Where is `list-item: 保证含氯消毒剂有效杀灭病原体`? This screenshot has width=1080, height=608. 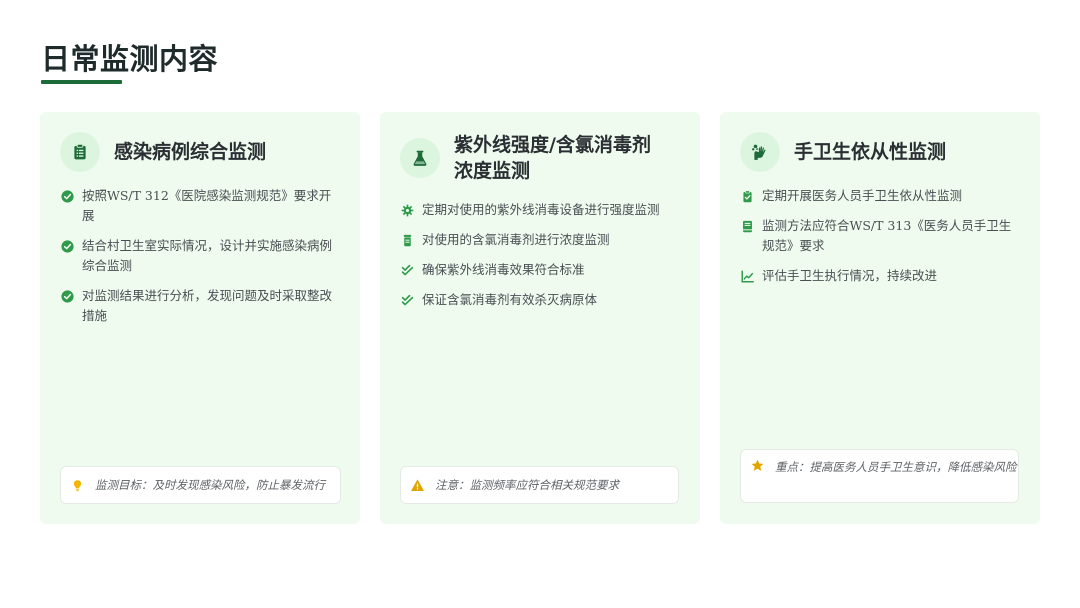
list-item: 保证含氯消毒剂有效杀灭病原体 is located at coordinates (541, 300).